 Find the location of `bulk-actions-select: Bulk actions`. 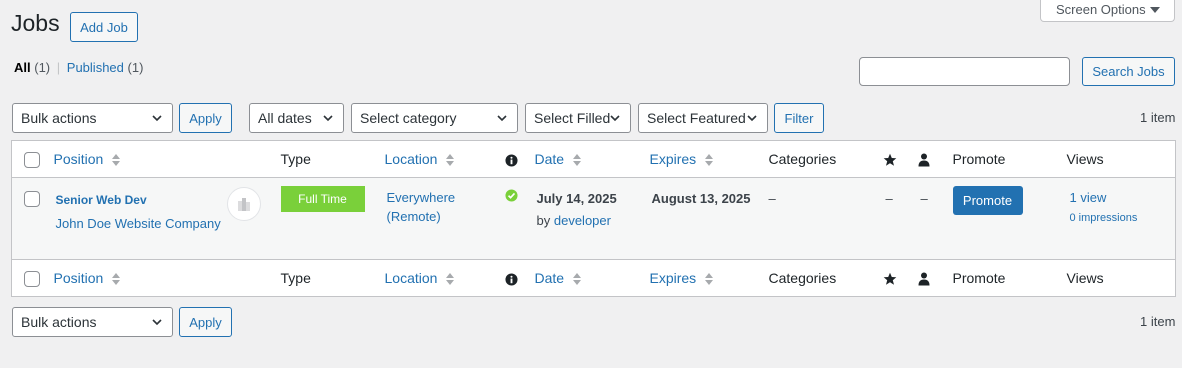

bulk-actions-select: Bulk actions is located at coordinates (92, 118).